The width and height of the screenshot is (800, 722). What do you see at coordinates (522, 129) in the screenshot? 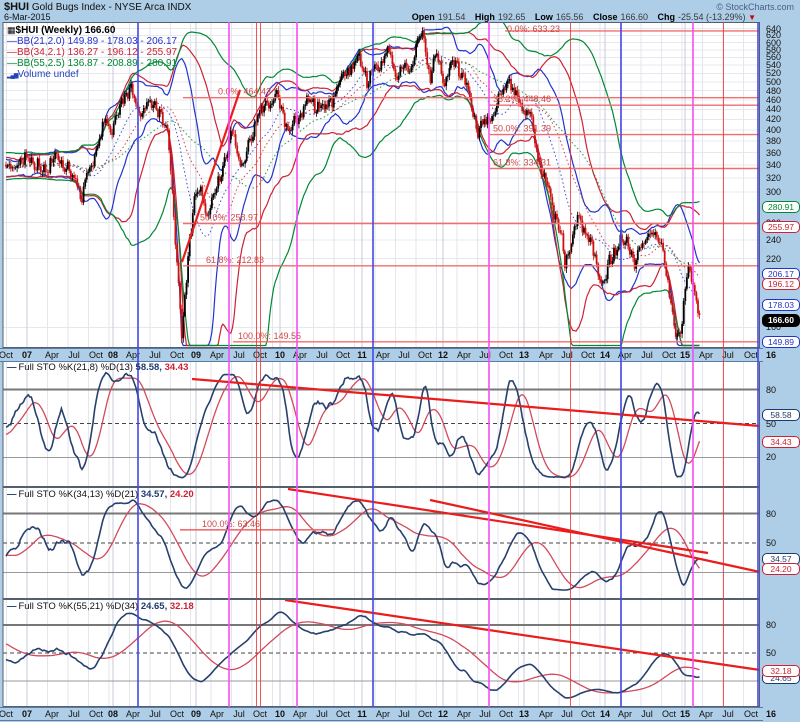
I see `fib-label: 50.0%: 391.39` at bounding box center [522, 129].